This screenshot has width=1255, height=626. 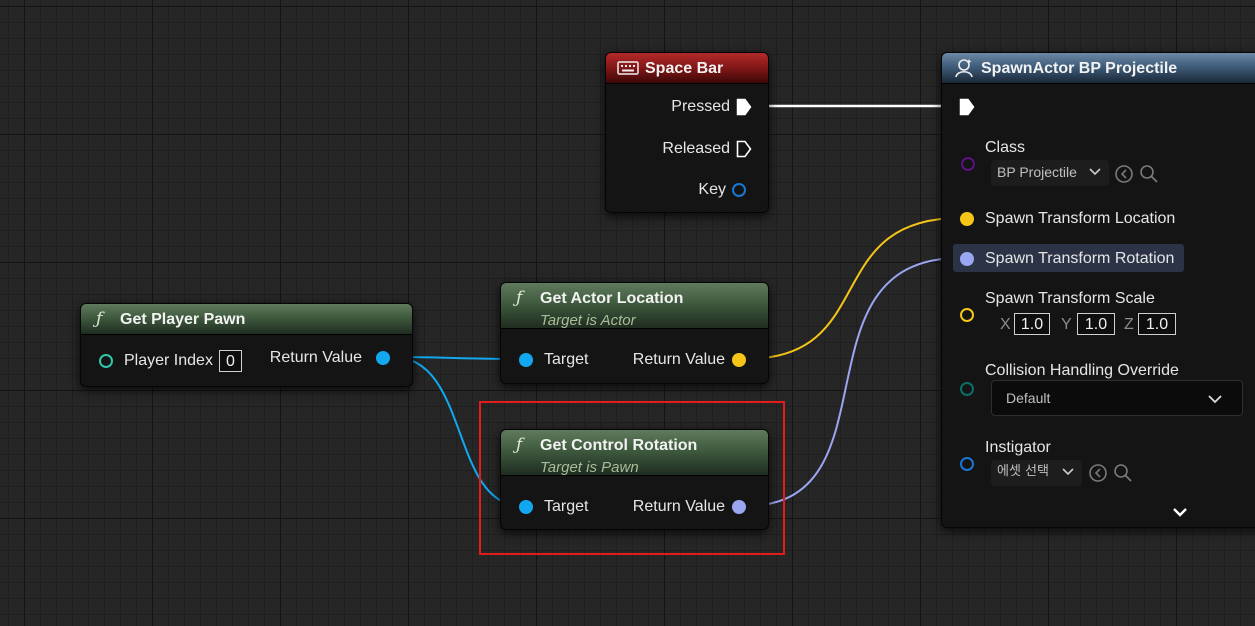 What do you see at coordinates (744, 149) in the screenshot?
I see `released-exec-pin` at bounding box center [744, 149].